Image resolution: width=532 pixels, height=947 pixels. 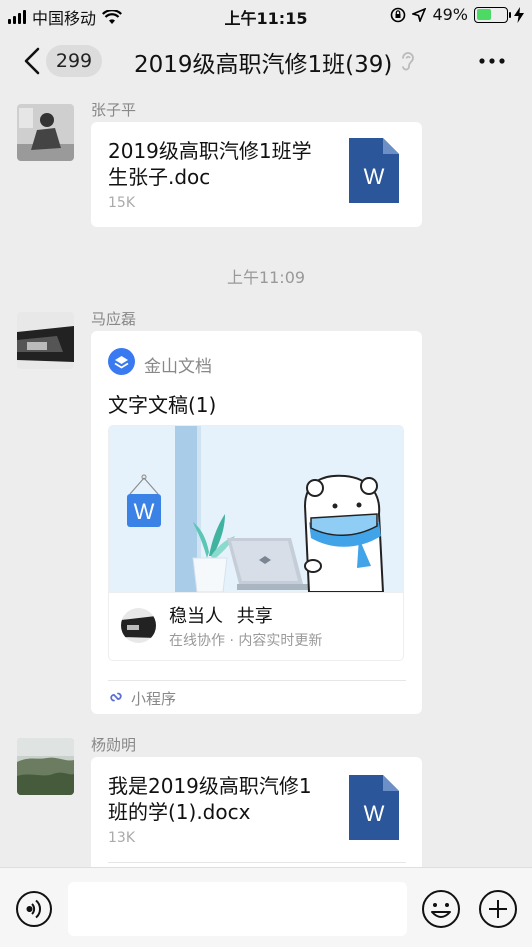 What do you see at coordinates (196, 616) in the screenshot?
I see `share-user-name: 稳当人` at bounding box center [196, 616].